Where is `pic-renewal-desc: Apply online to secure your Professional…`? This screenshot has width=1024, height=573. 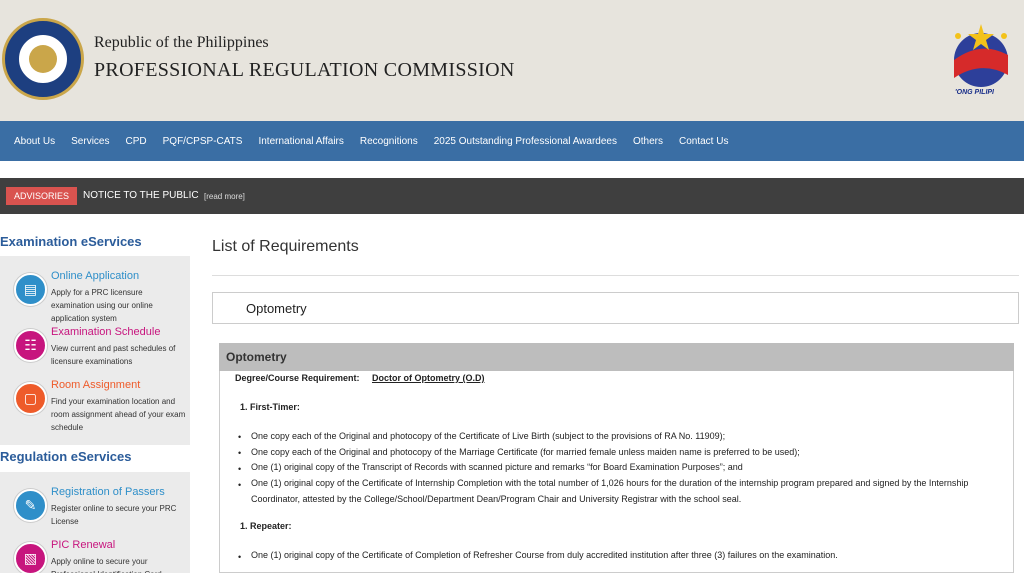 pic-renewal-desc: Apply online to secure your Professional… is located at coordinates (106, 565).